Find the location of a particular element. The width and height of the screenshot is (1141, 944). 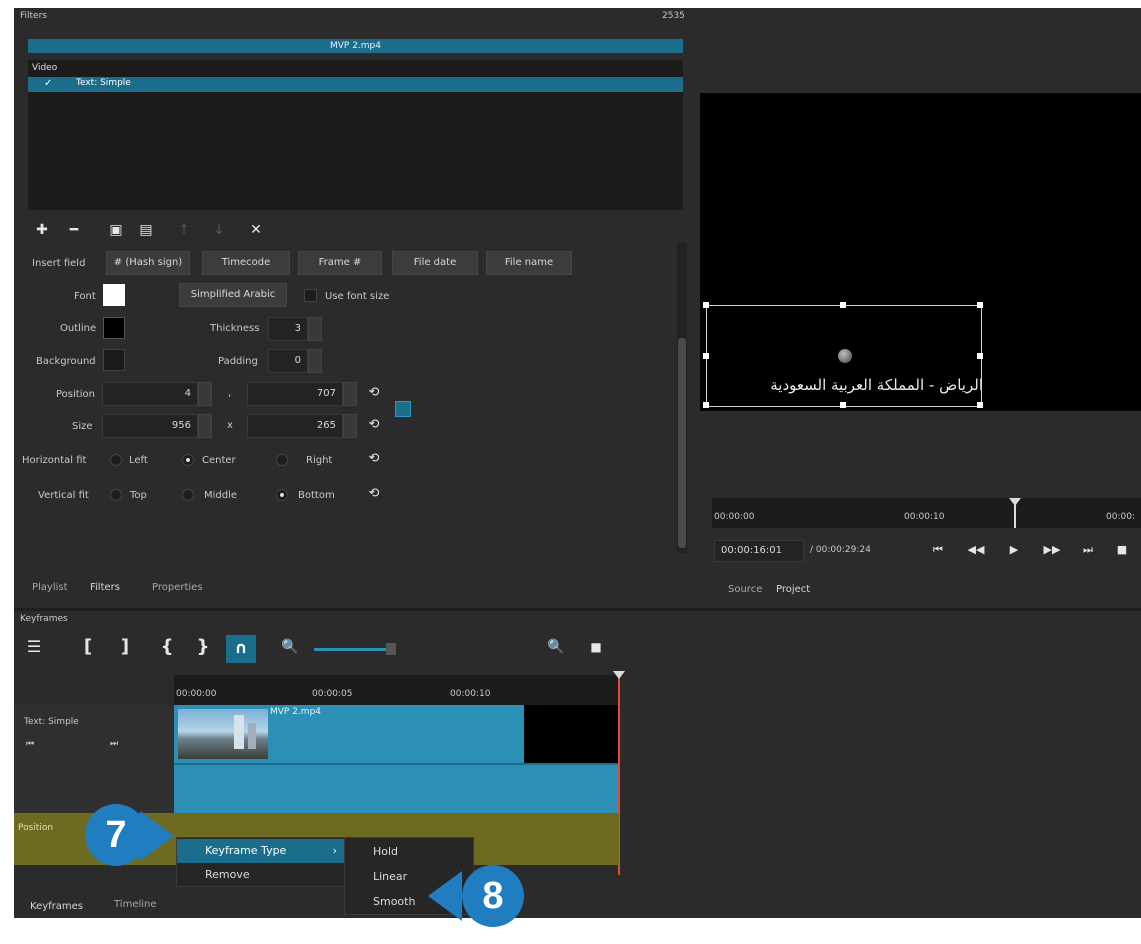

v-top-radio is located at coordinates (116, 495).